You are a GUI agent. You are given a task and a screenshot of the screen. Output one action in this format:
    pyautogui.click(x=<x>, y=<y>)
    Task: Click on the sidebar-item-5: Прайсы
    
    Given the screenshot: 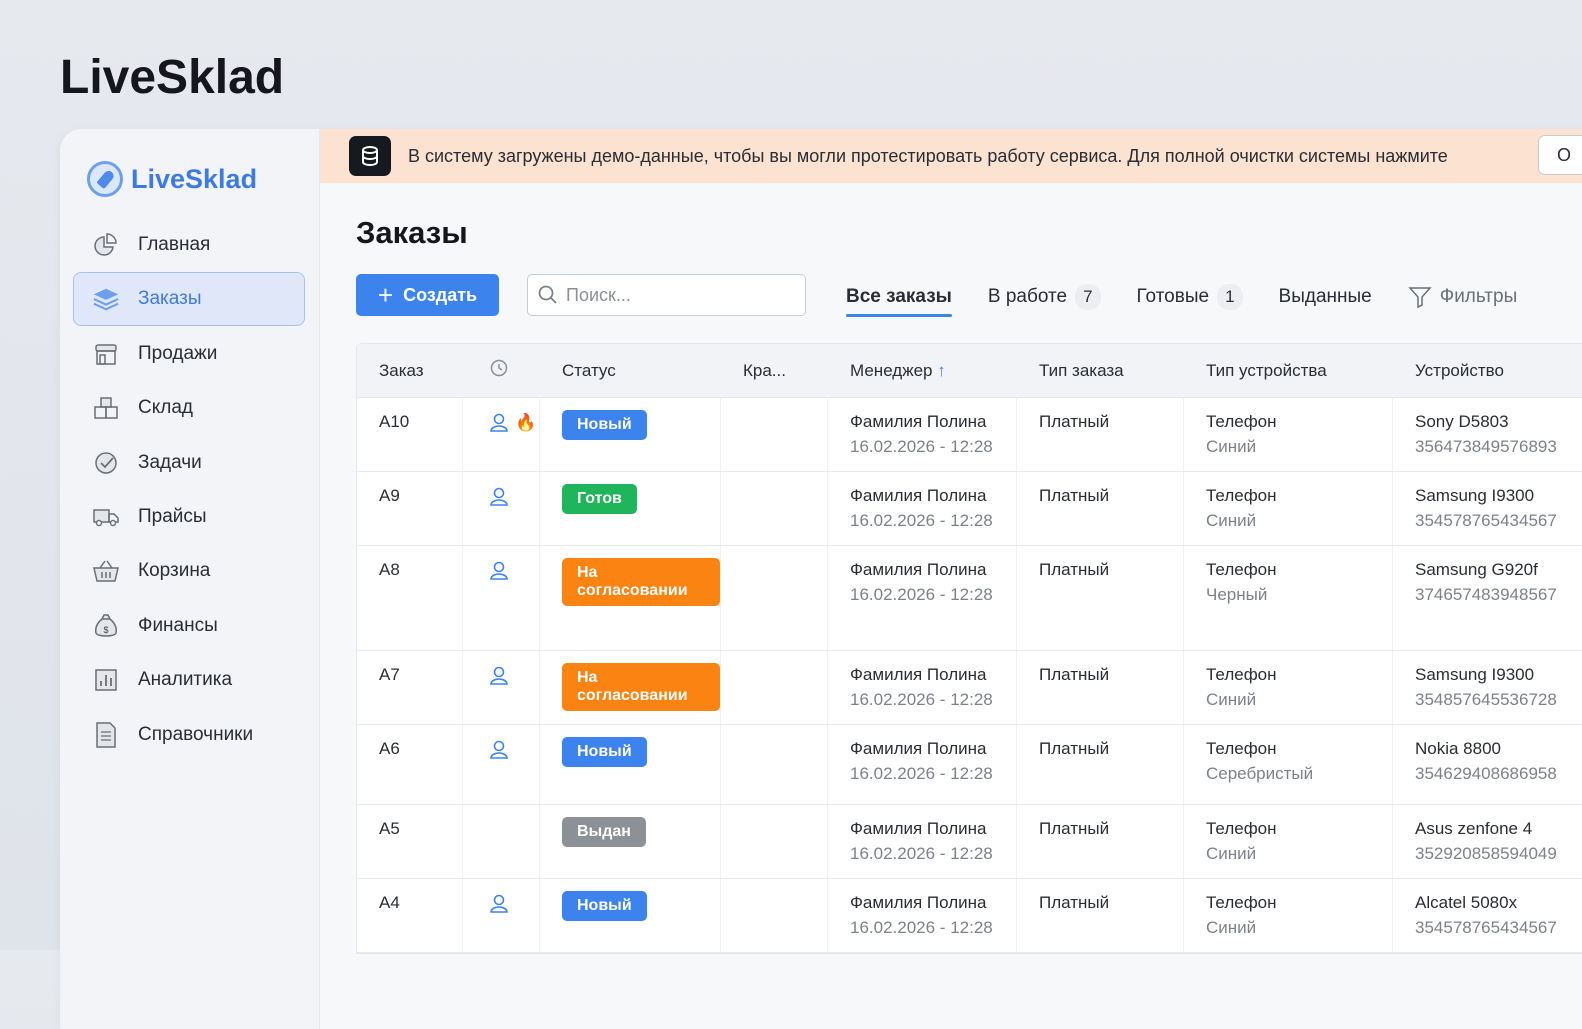 What is the action you would take?
    pyautogui.click(x=189, y=517)
    